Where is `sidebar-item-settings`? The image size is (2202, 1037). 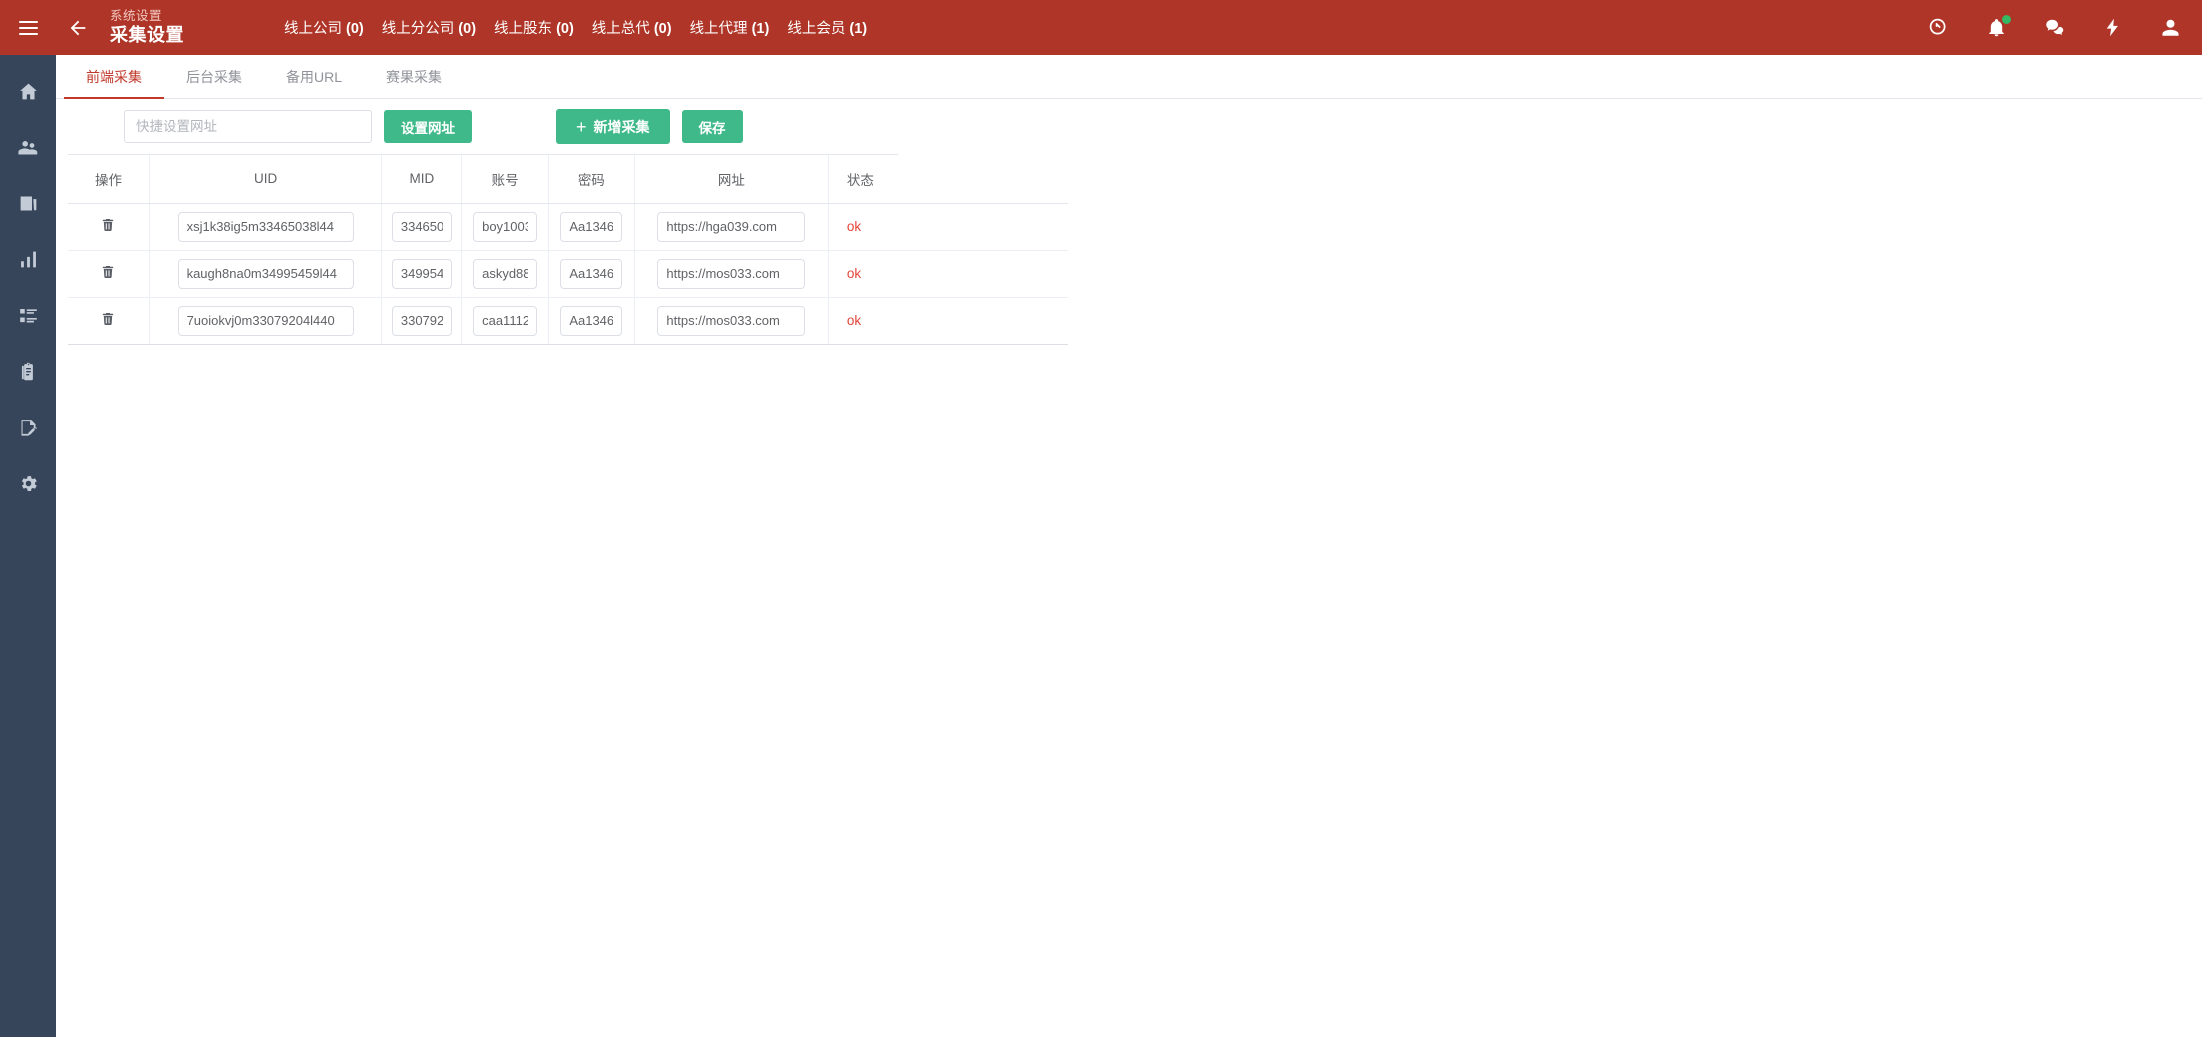 sidebar-item-settings is located at coordinates (28, 483).